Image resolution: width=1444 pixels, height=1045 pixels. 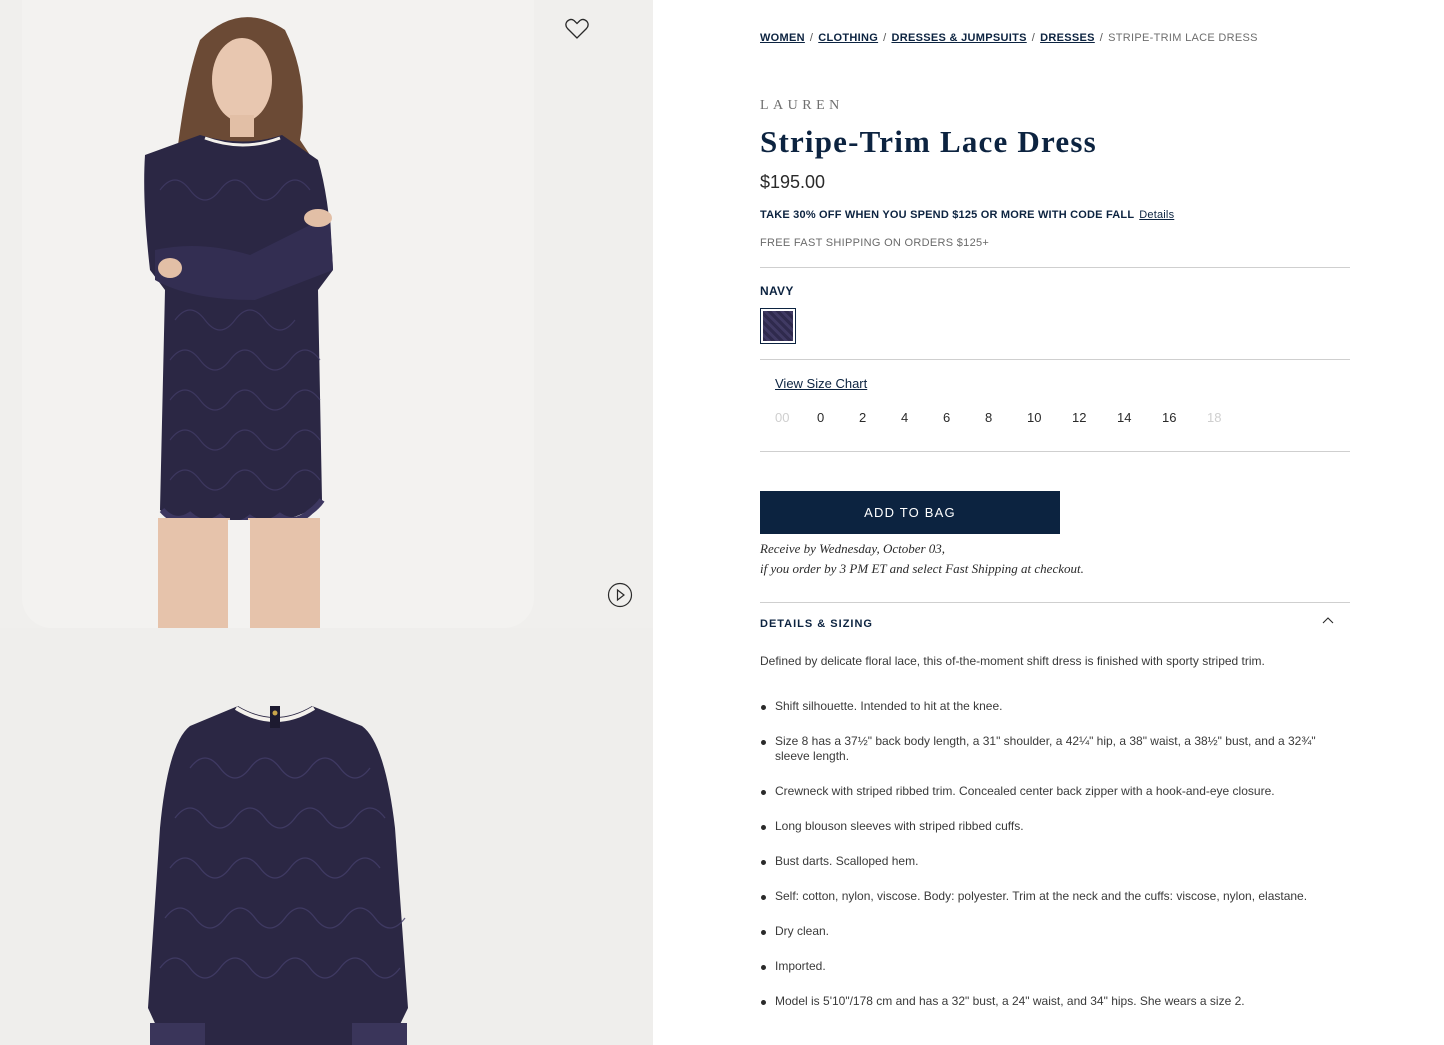 I want to click on size-option-10: 10, so click(x=1049, y=417).